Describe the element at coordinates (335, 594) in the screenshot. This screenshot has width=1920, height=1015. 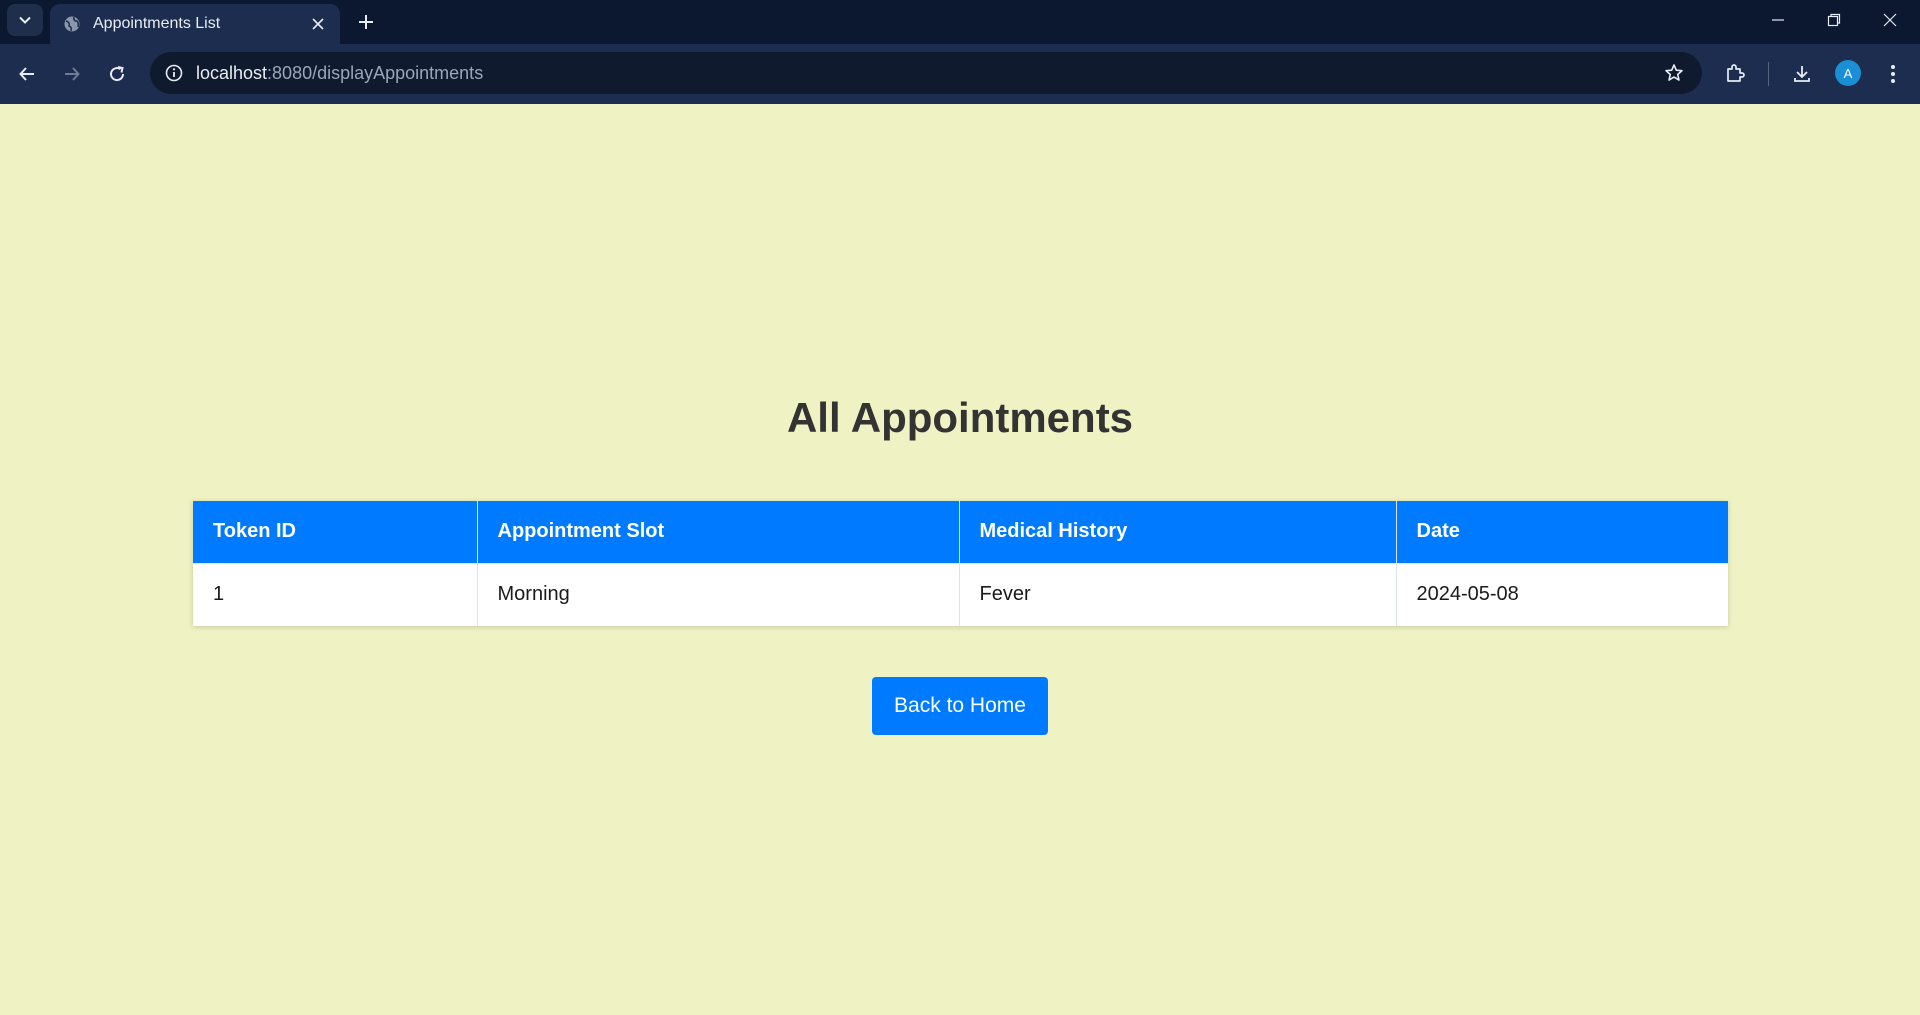
I see `cell-token-id: 1` at that location.